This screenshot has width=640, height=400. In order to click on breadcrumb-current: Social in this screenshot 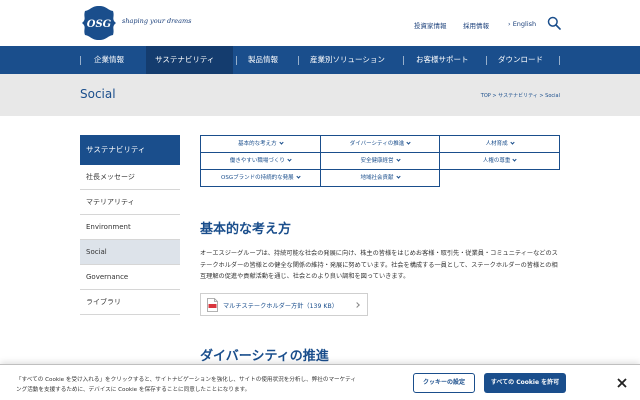, I will do `click(552, 96)`.